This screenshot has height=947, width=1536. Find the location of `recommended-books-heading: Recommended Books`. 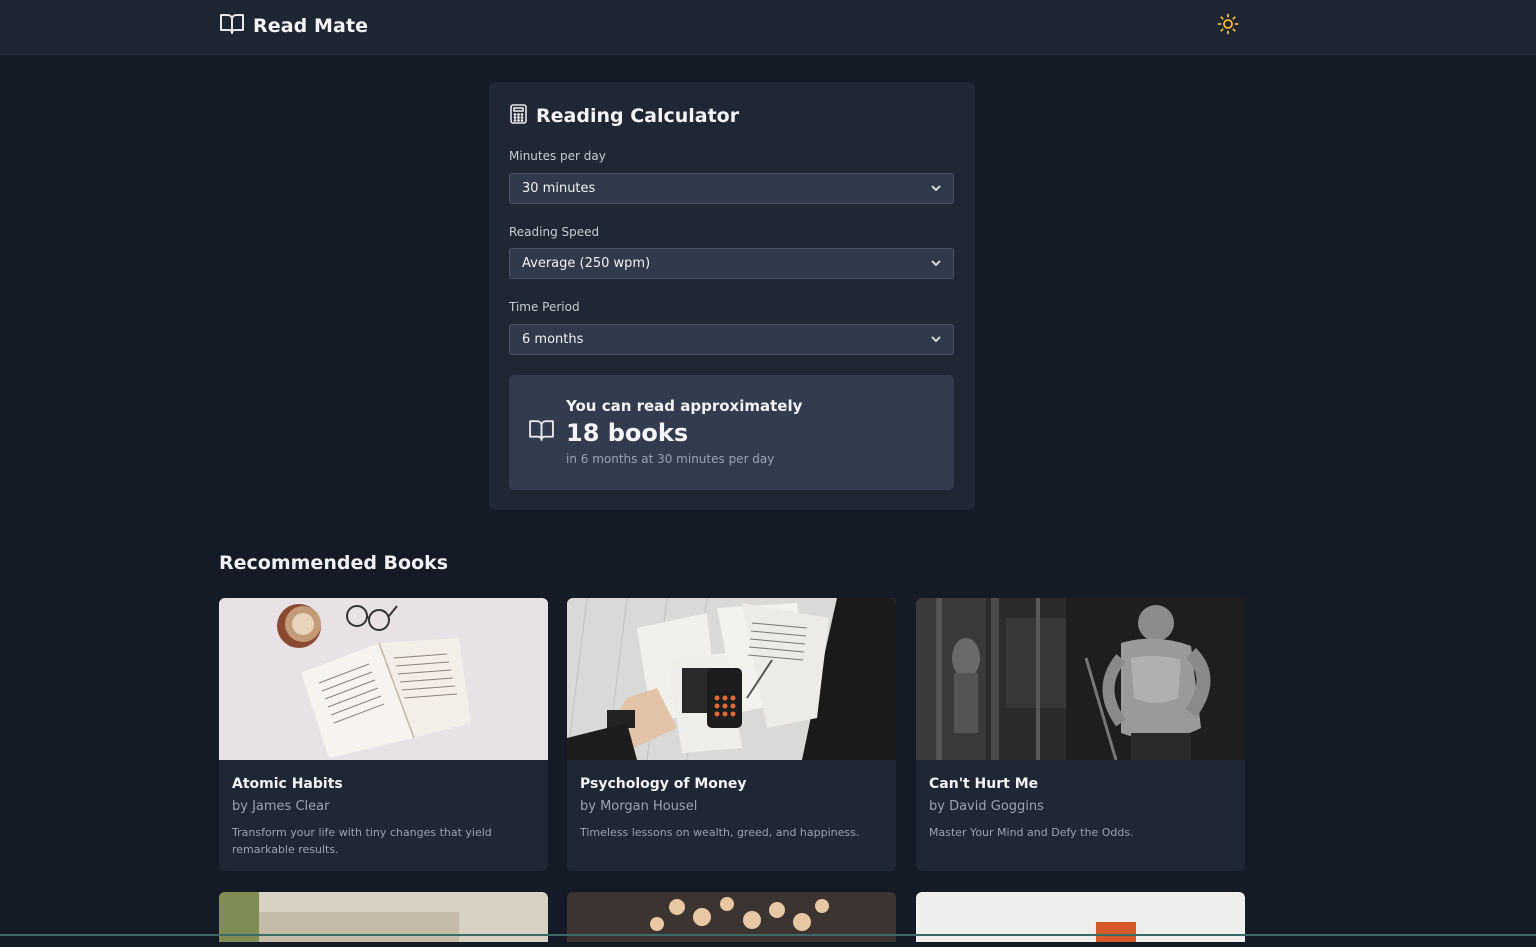

recommended-books-heading: Recommended Books is located at coordinates (334, 563).